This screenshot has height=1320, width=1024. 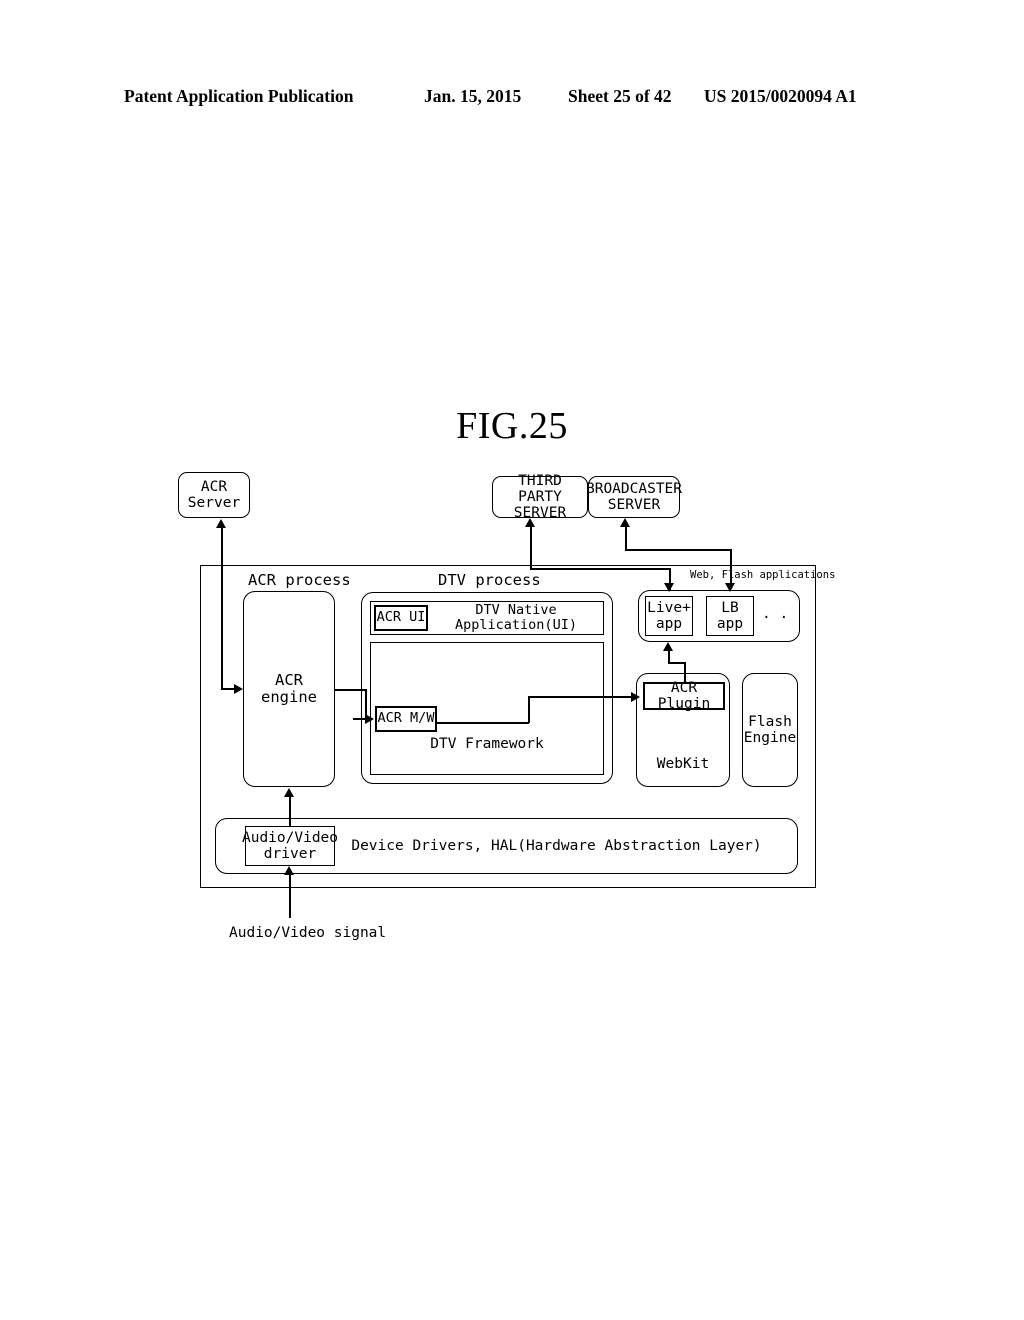 What do you see at coordinates (730, 587) in the screenshot?
I see `arrowhead-into-lb-app` at bounding box center [730, 587].